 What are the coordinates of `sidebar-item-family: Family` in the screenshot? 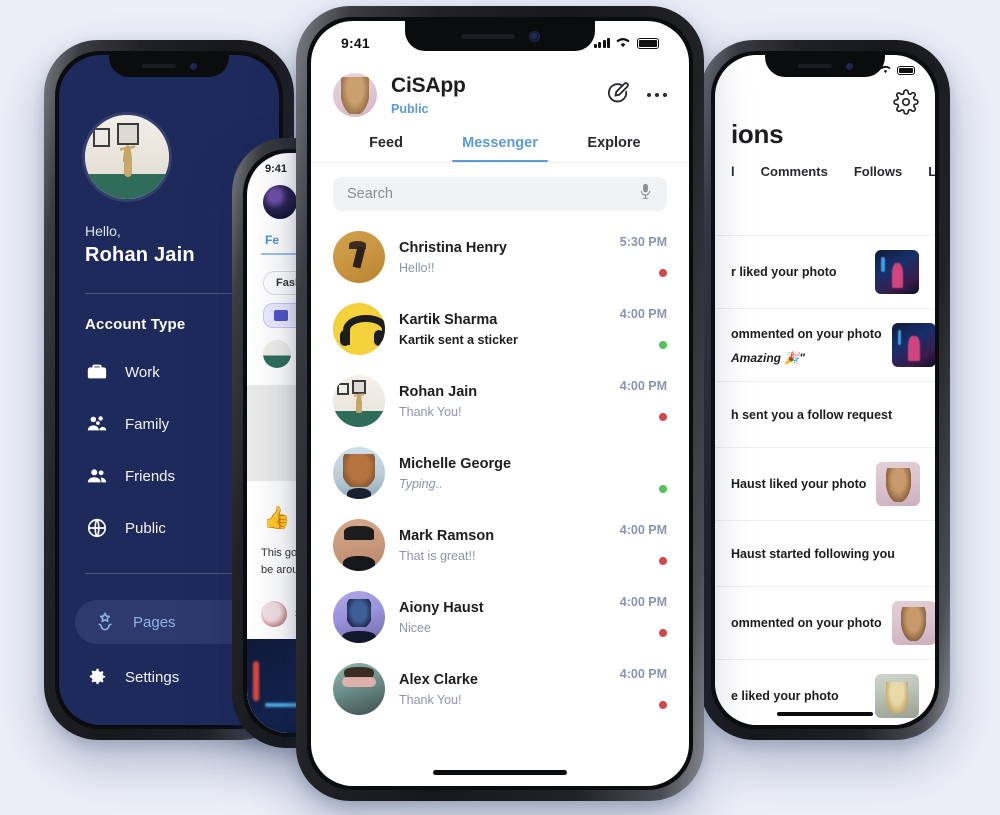 It's located at (169, 424).